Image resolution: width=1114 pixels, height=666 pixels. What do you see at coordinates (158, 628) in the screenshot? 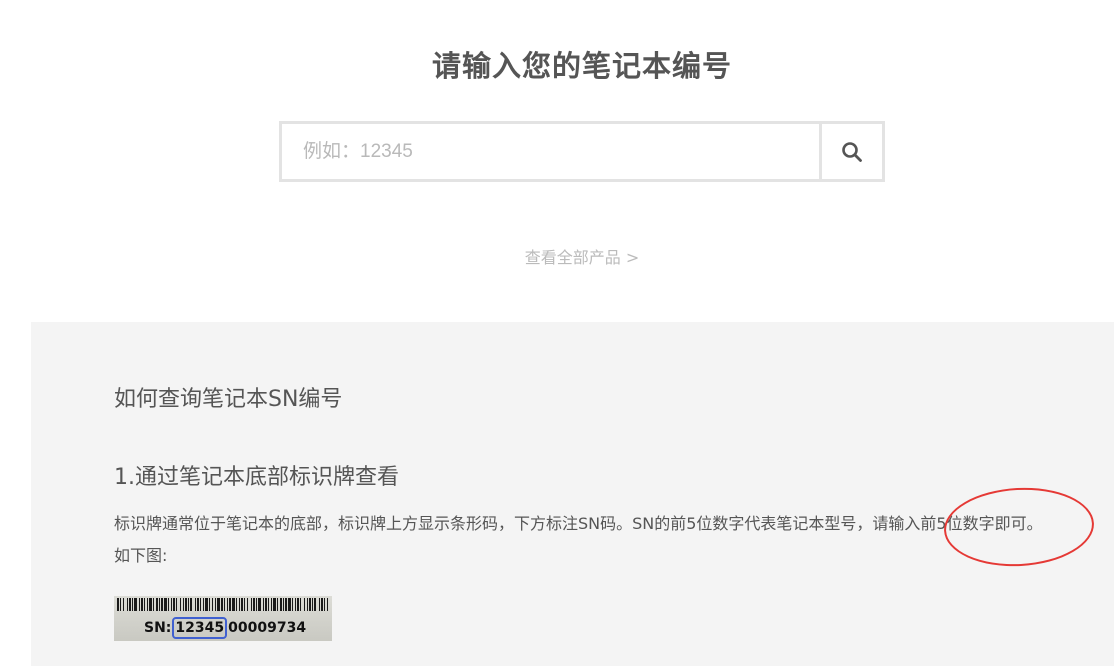
I see `sn-prefix: SN:` at bounding box center [158, 628].